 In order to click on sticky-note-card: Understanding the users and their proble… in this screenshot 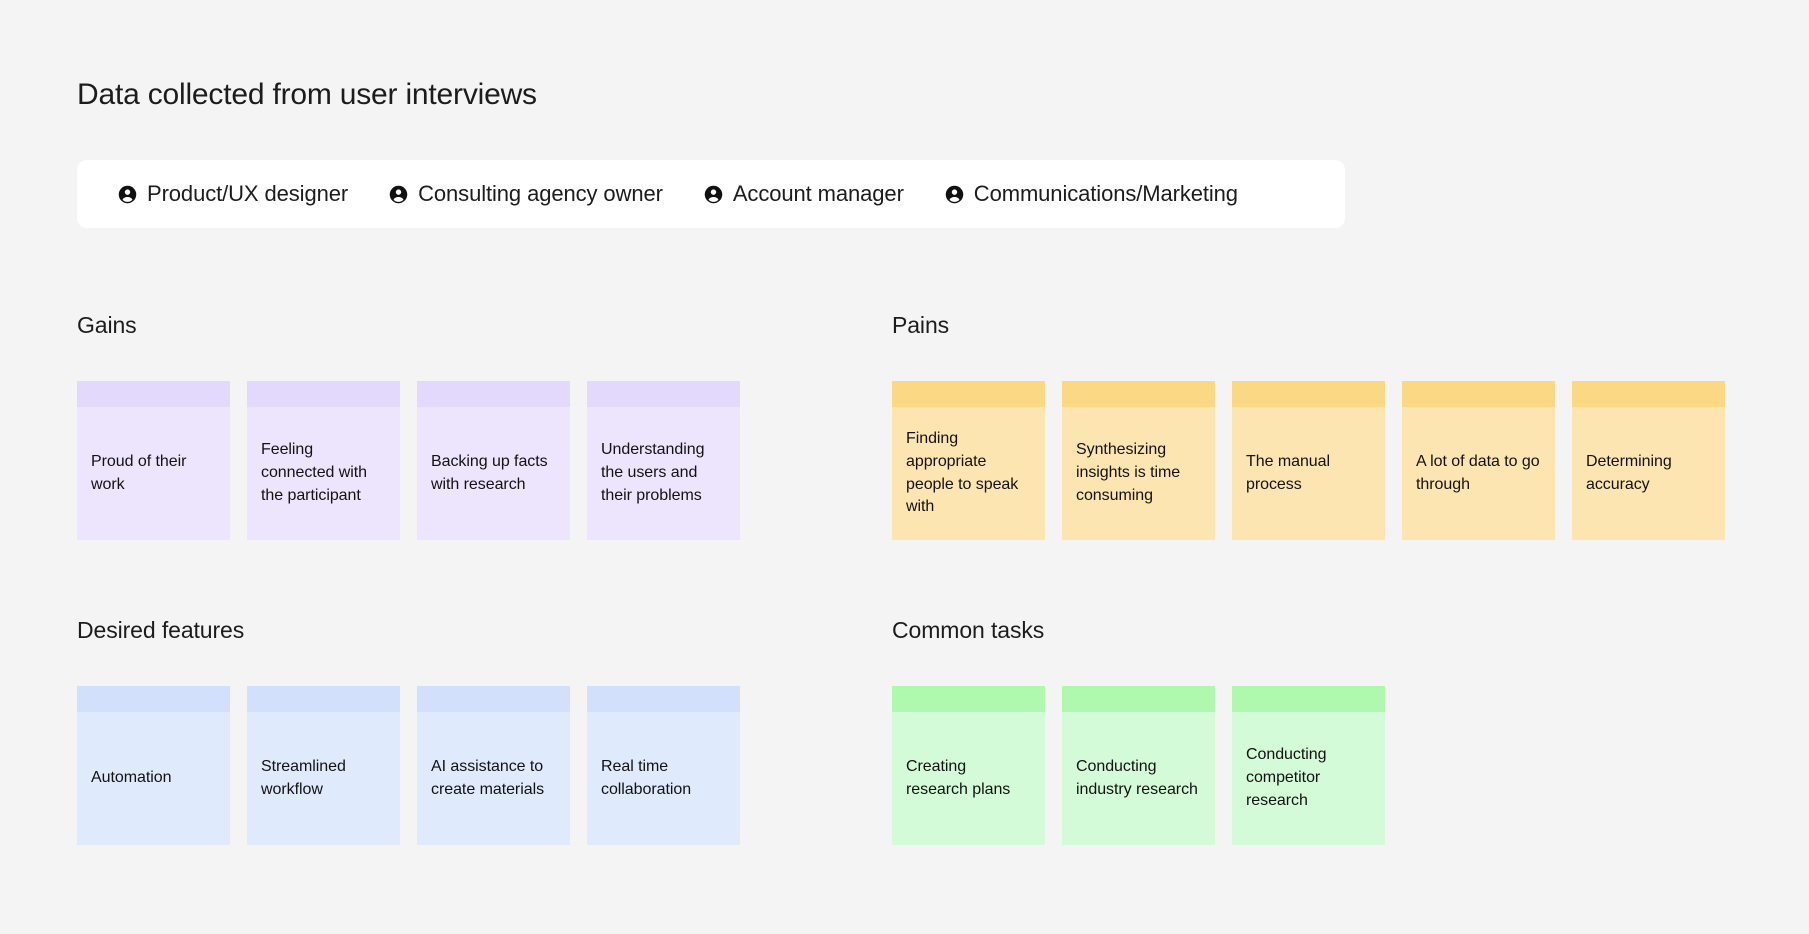, I will do `click(663, 460)`.